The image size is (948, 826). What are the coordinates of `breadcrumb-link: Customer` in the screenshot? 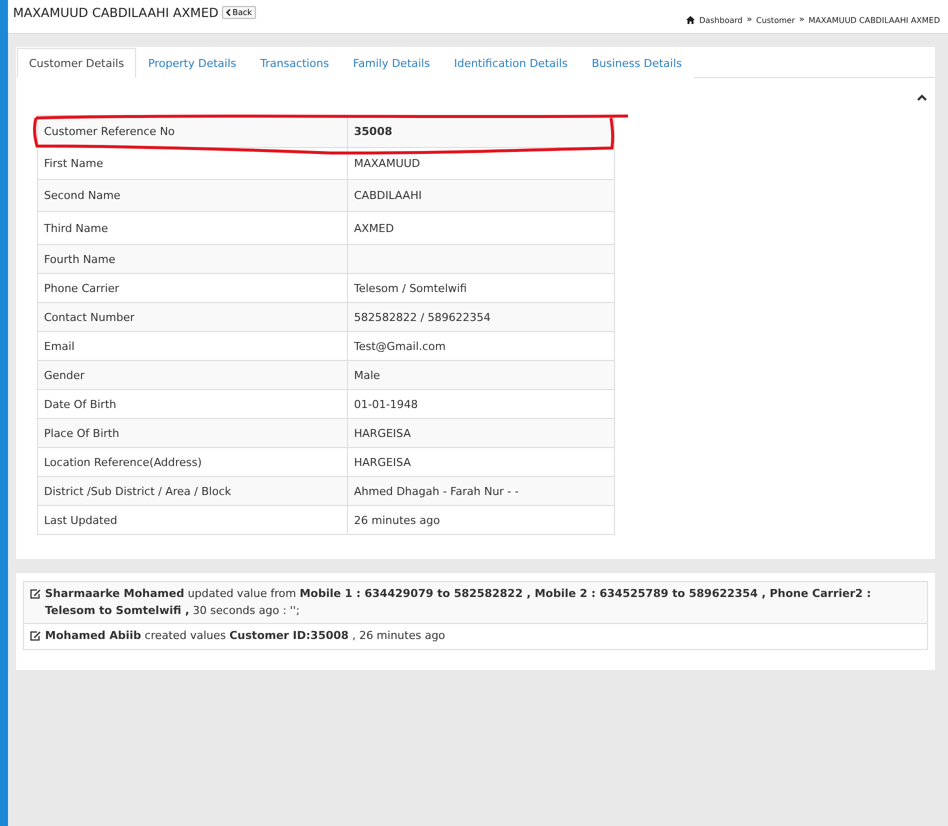 It's located at (775, 20).